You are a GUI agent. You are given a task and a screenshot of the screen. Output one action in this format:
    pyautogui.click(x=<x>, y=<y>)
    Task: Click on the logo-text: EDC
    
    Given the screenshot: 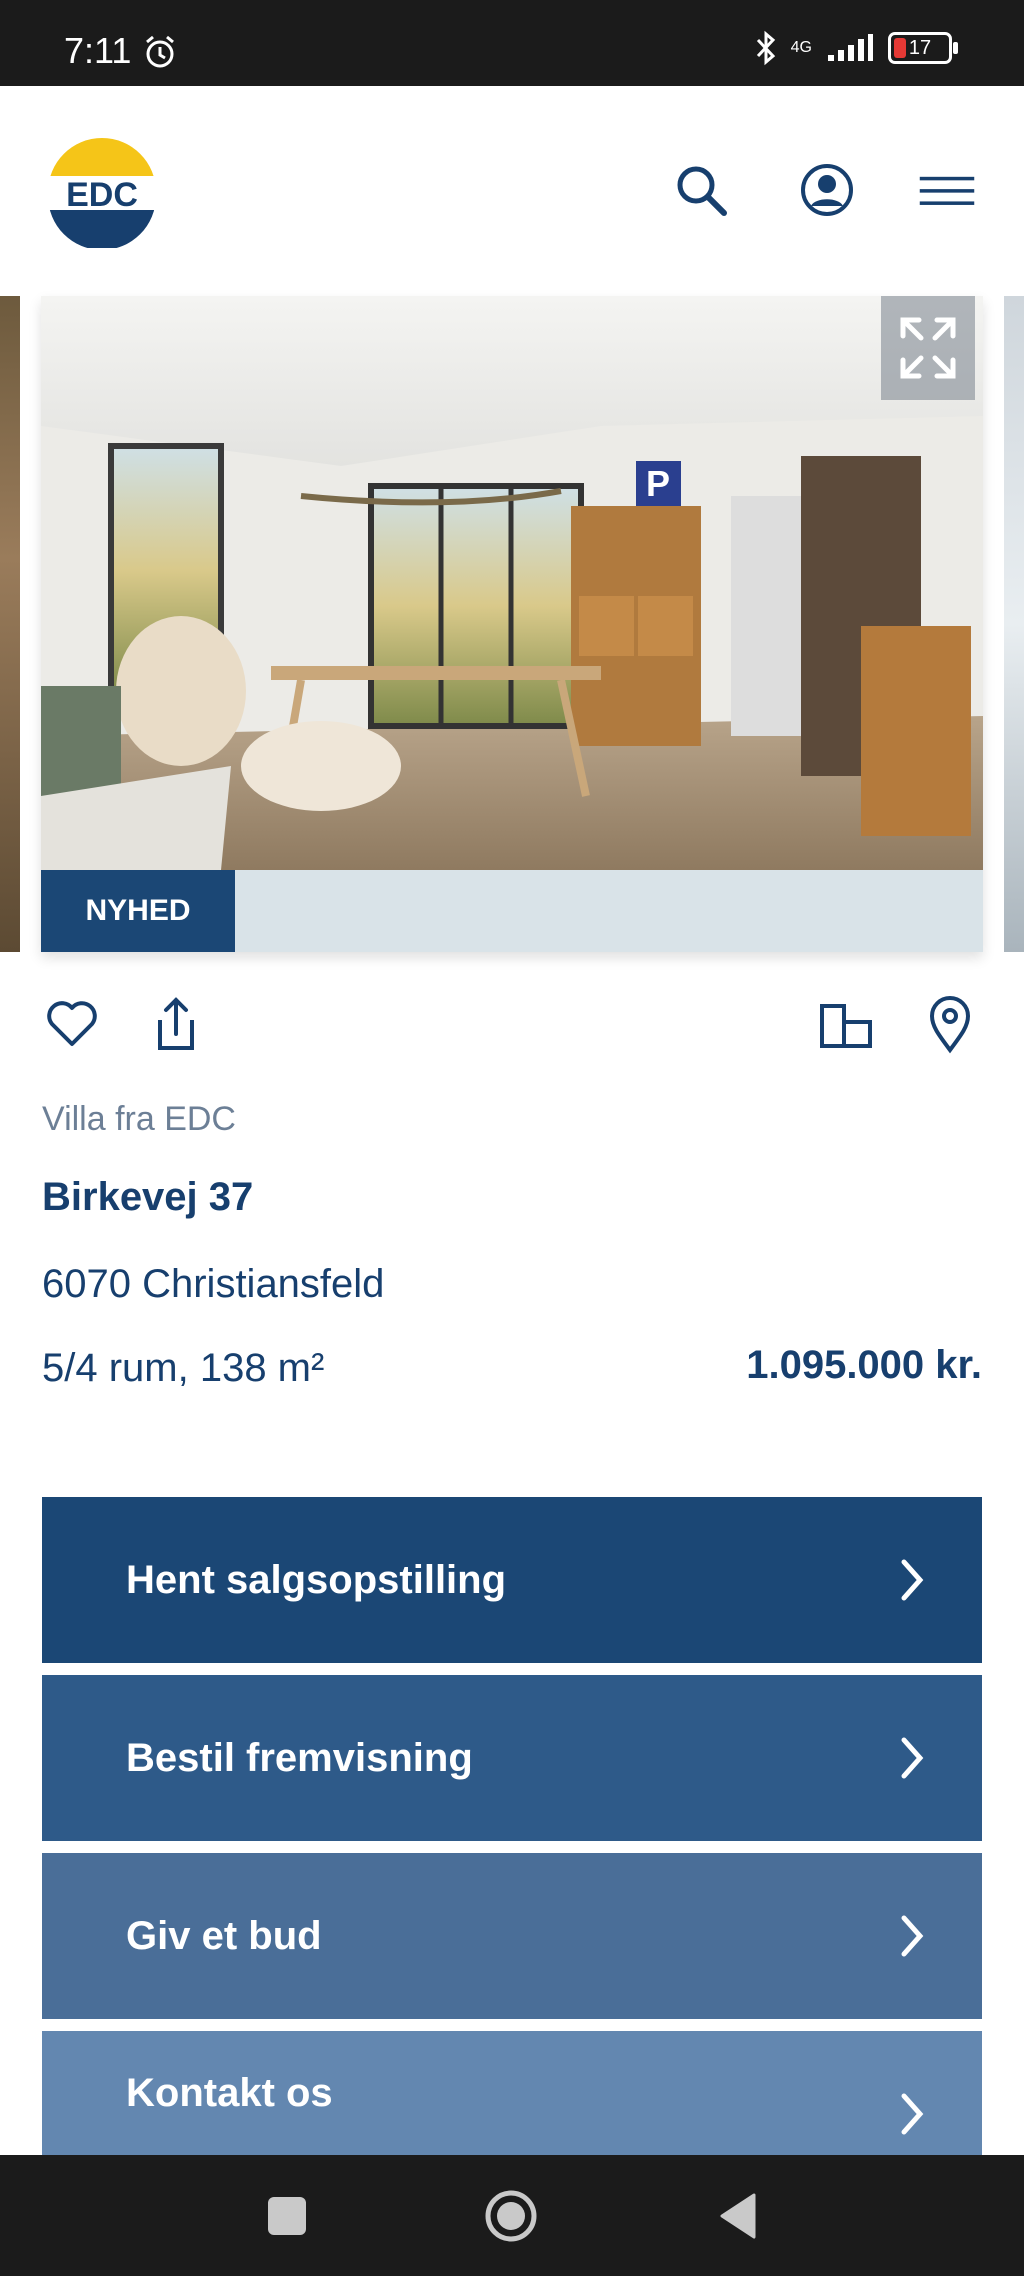 What is the action you would take?
    pyautogui.click(x=102, y=195)
    